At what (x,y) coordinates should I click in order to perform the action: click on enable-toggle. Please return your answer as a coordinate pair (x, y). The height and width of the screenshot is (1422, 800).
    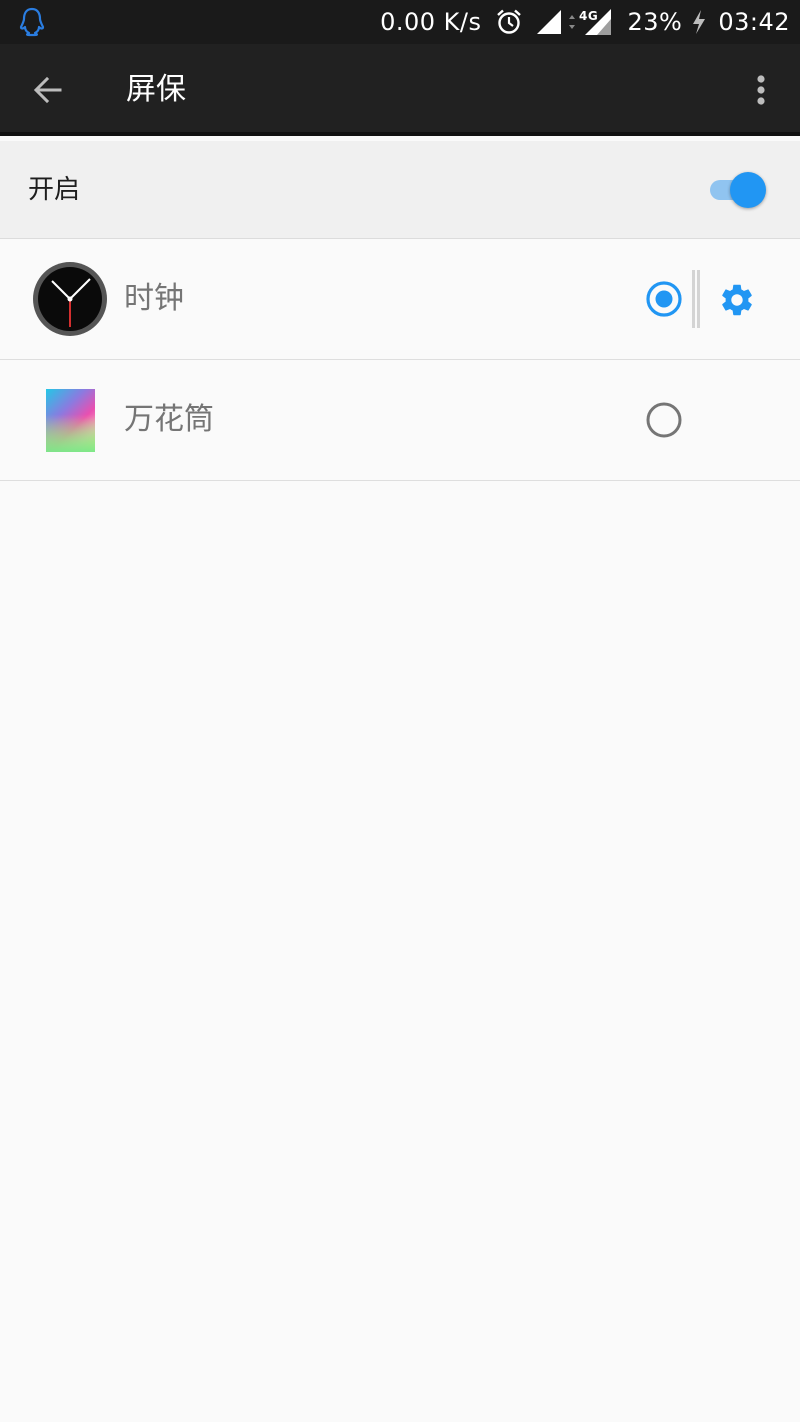
    Looking at the image, I should click on (738, 190).